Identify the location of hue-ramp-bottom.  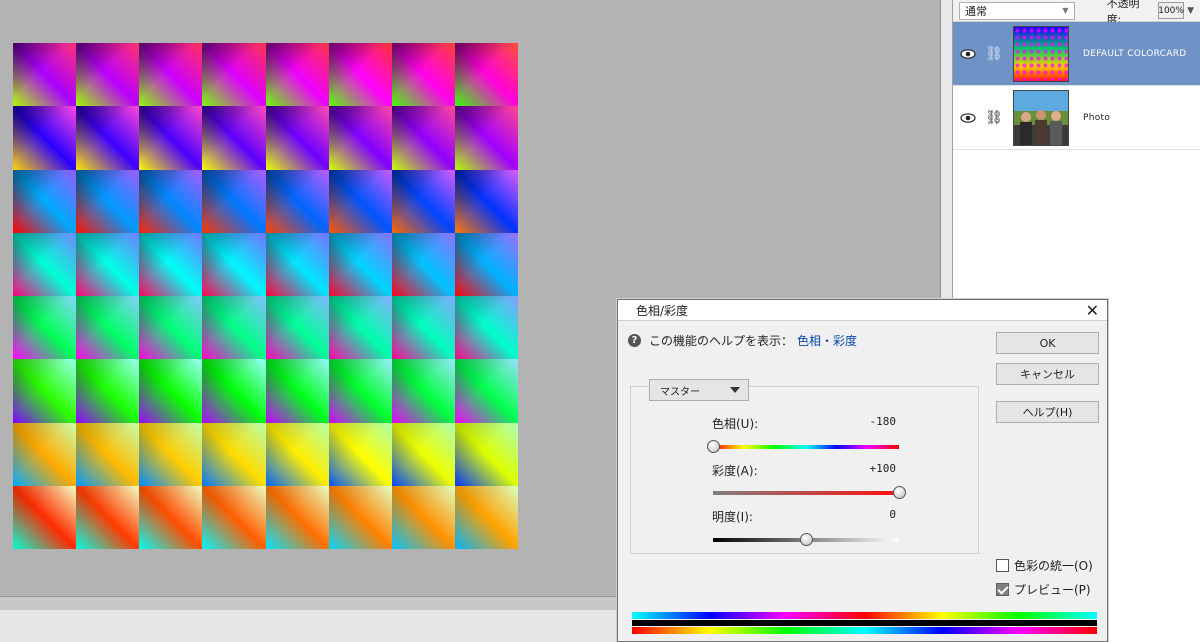
(864, 630).